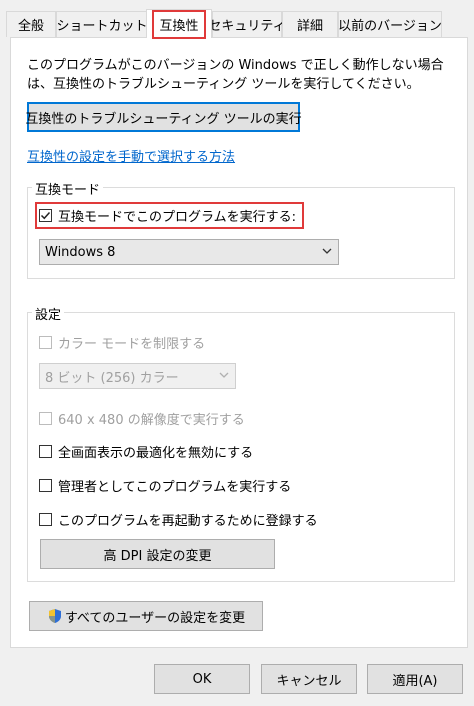 This screenshot has width=474, height=706. I want to click on color-mode-checkbox: カラー モードを制限する, so click(122, 342).